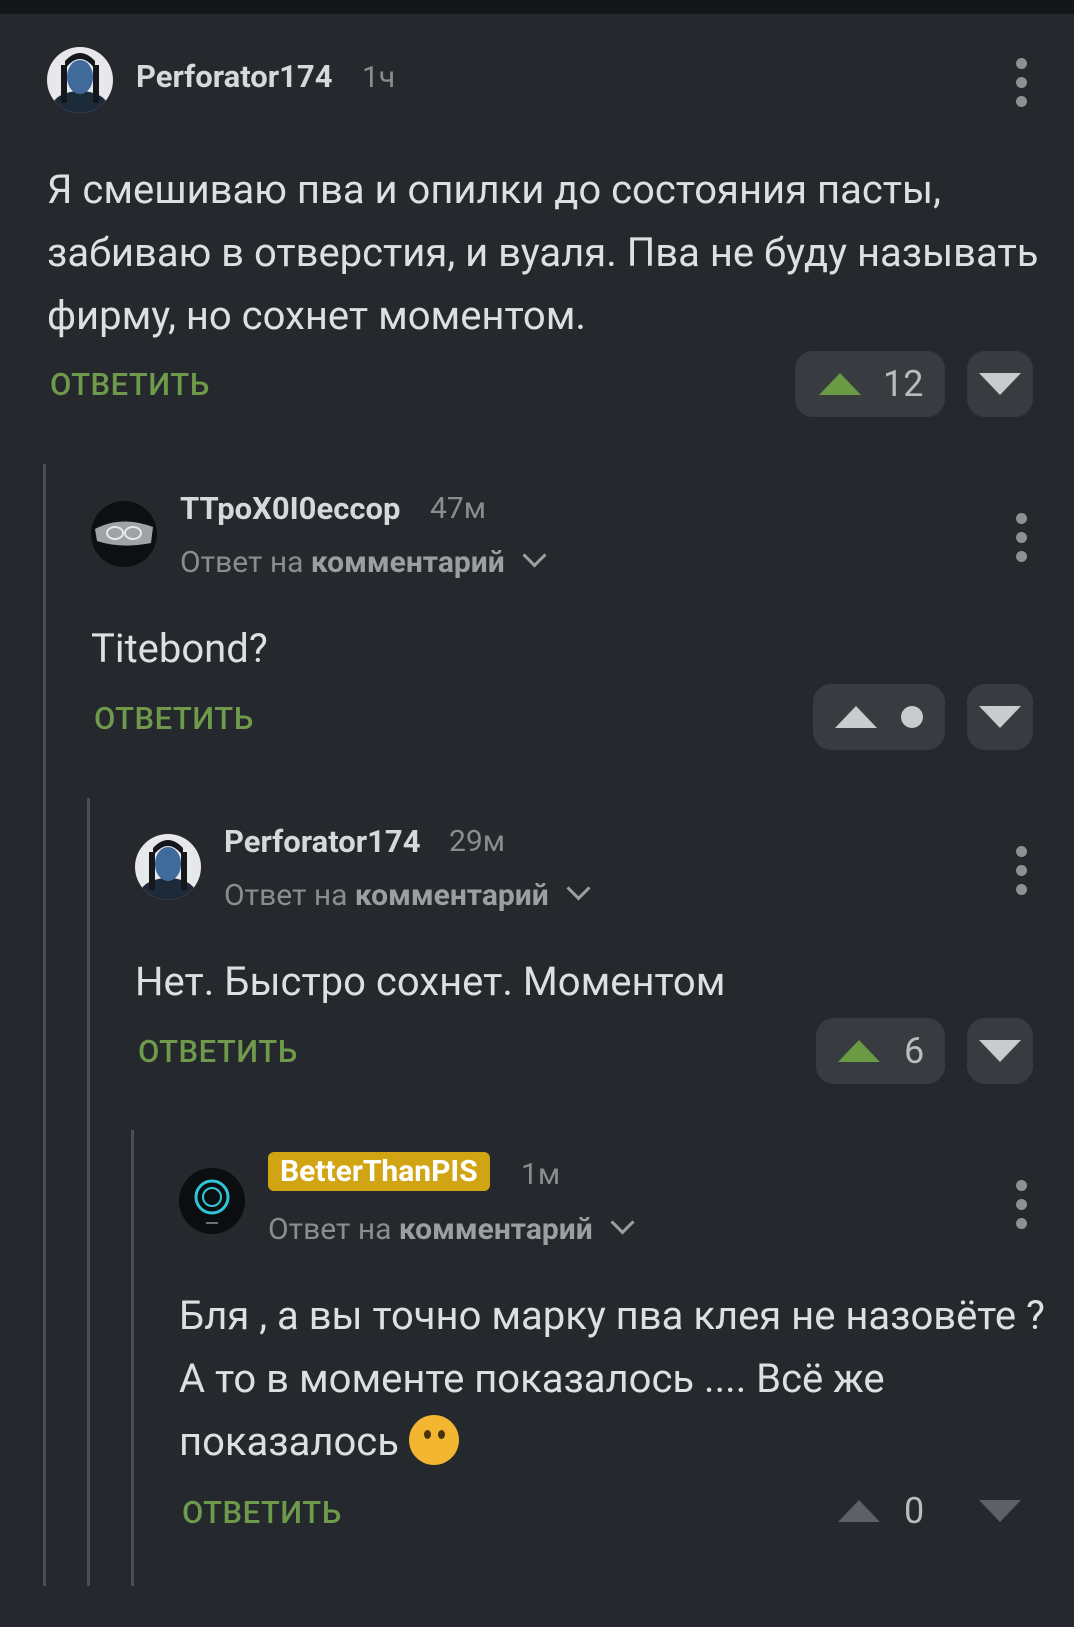 The height and width of the screenshot is (1627, 1074). Describe the element at coordinates (379, 77) in the screenshot. I see `timestamp: 1ч` at that location.